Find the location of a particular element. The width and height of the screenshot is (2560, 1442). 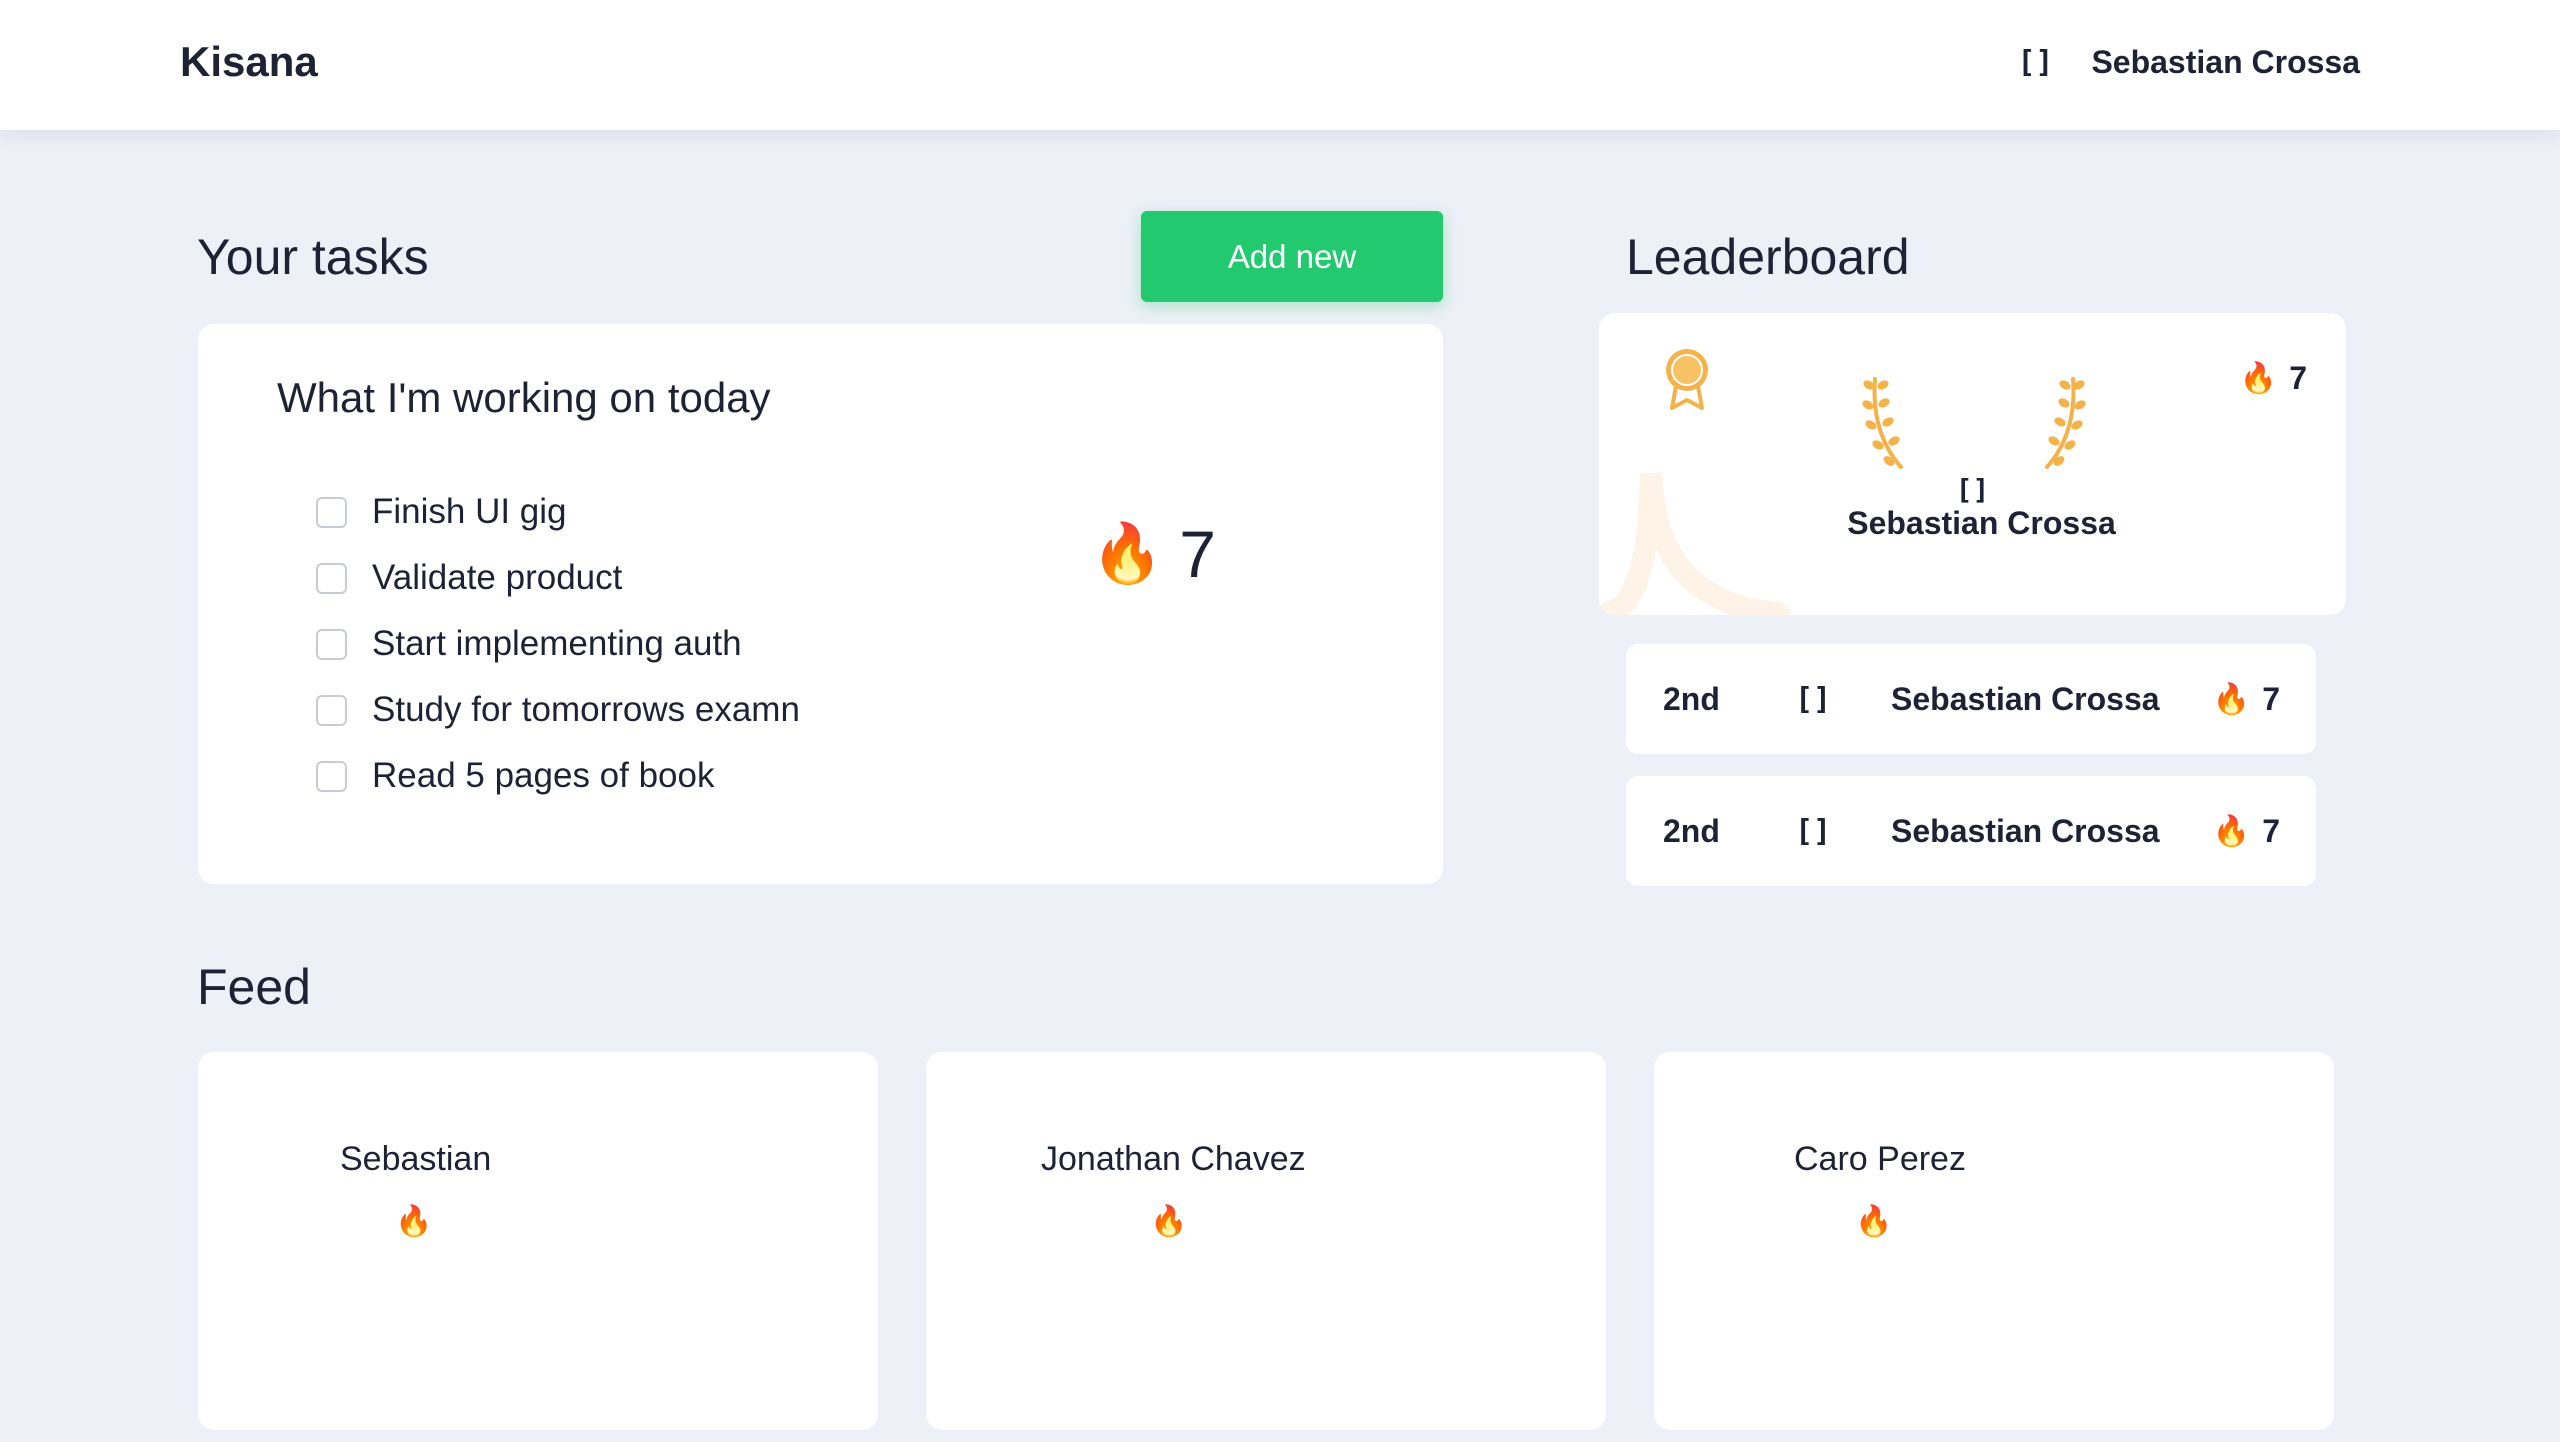

task-item: Start implementing auth is located at coordinates (558, 644).